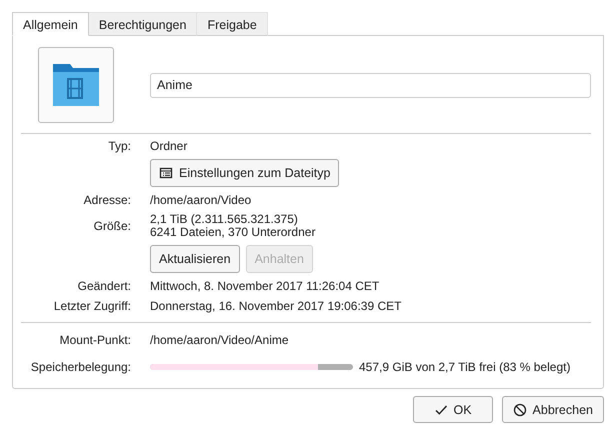 The height and width of the screenshot is (437, 612). I want to click on button: Einstellungen zum Dateityp, so click(245, 173).